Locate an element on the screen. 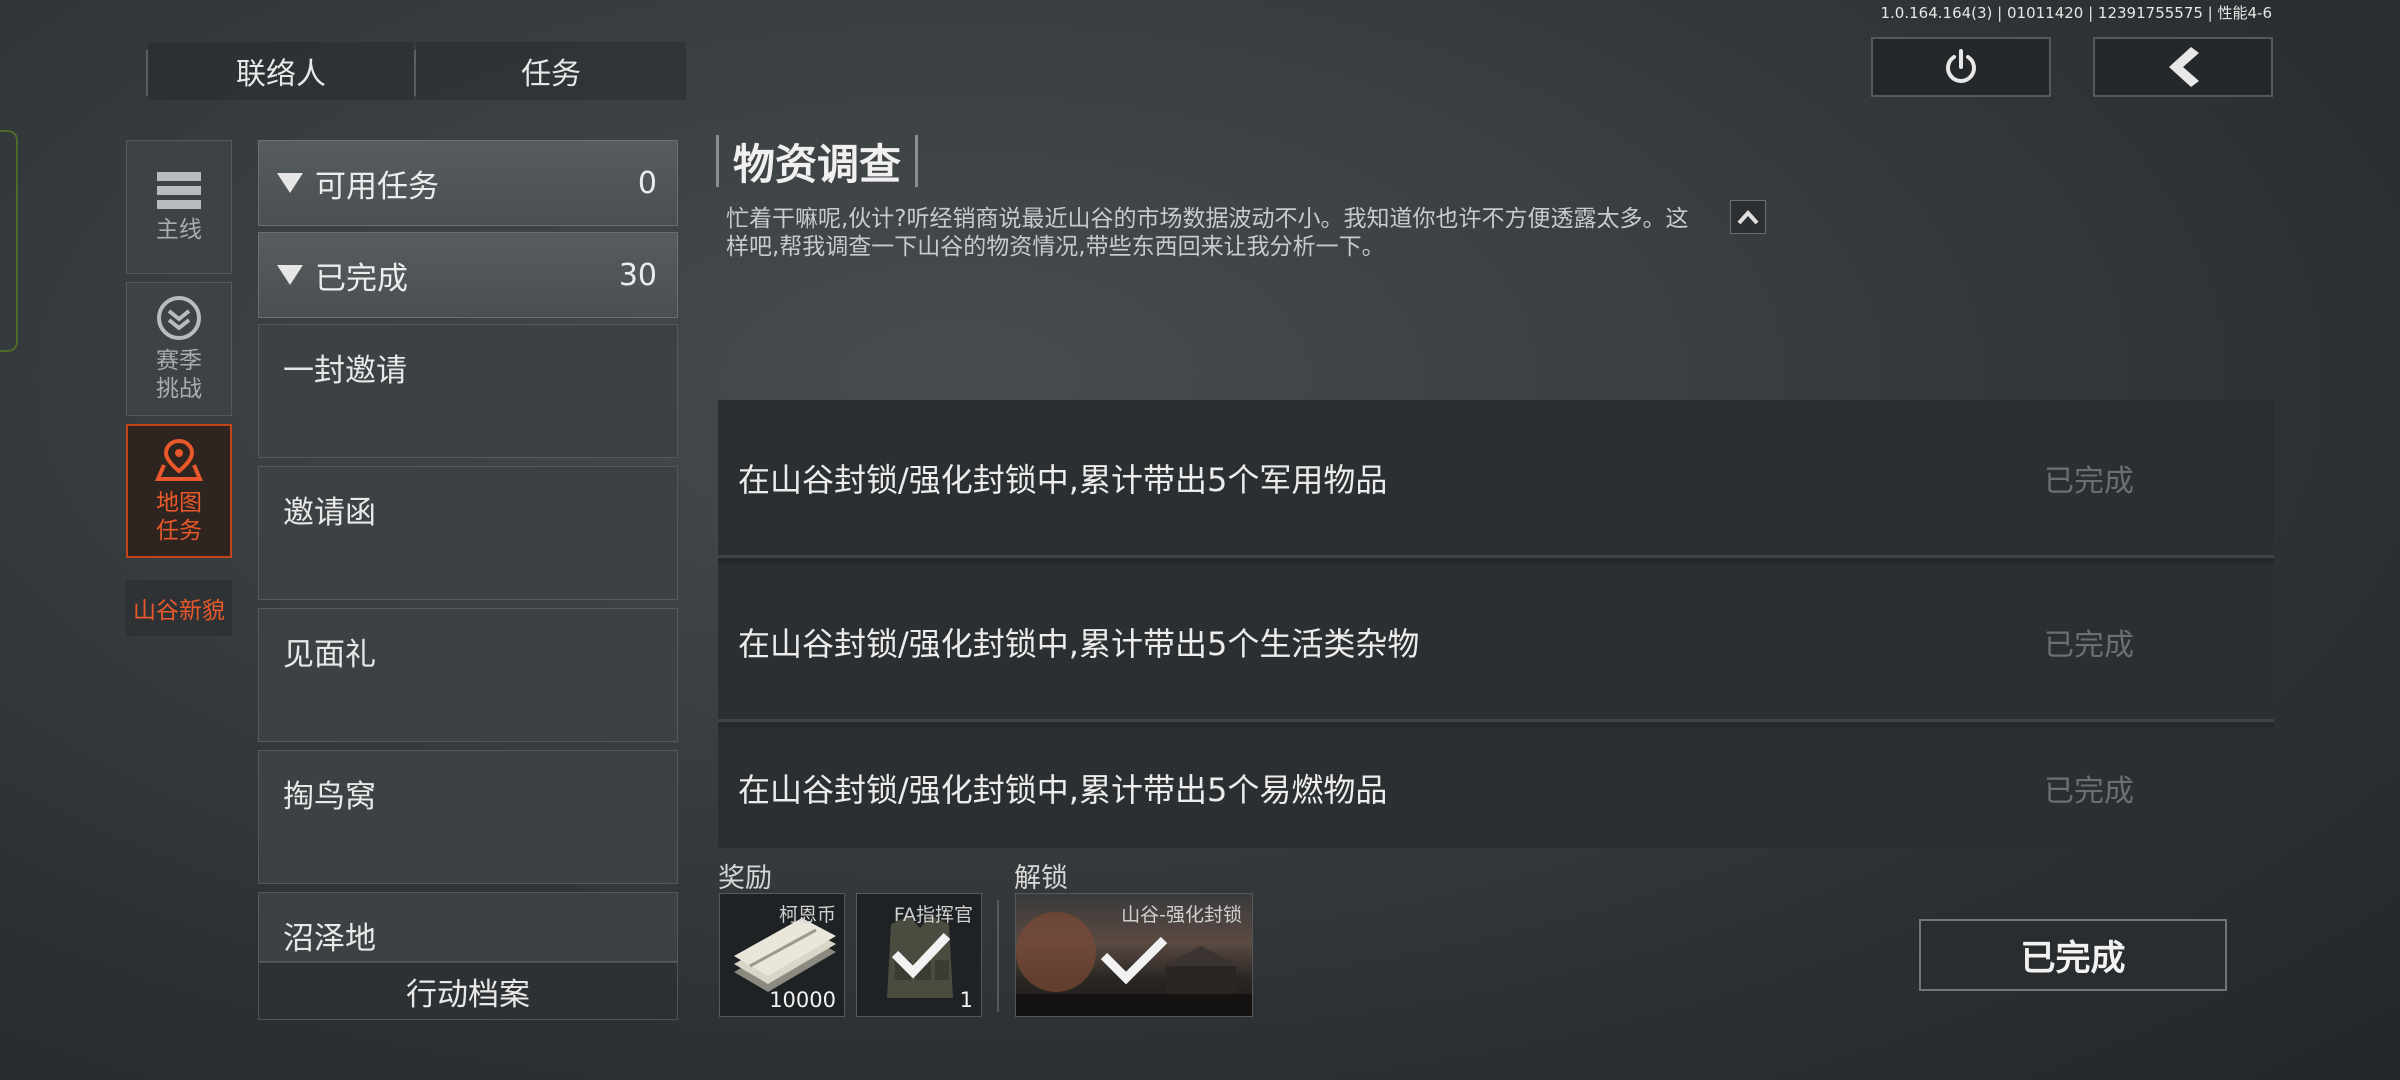  list-icon is located at coordinates (179, 190).